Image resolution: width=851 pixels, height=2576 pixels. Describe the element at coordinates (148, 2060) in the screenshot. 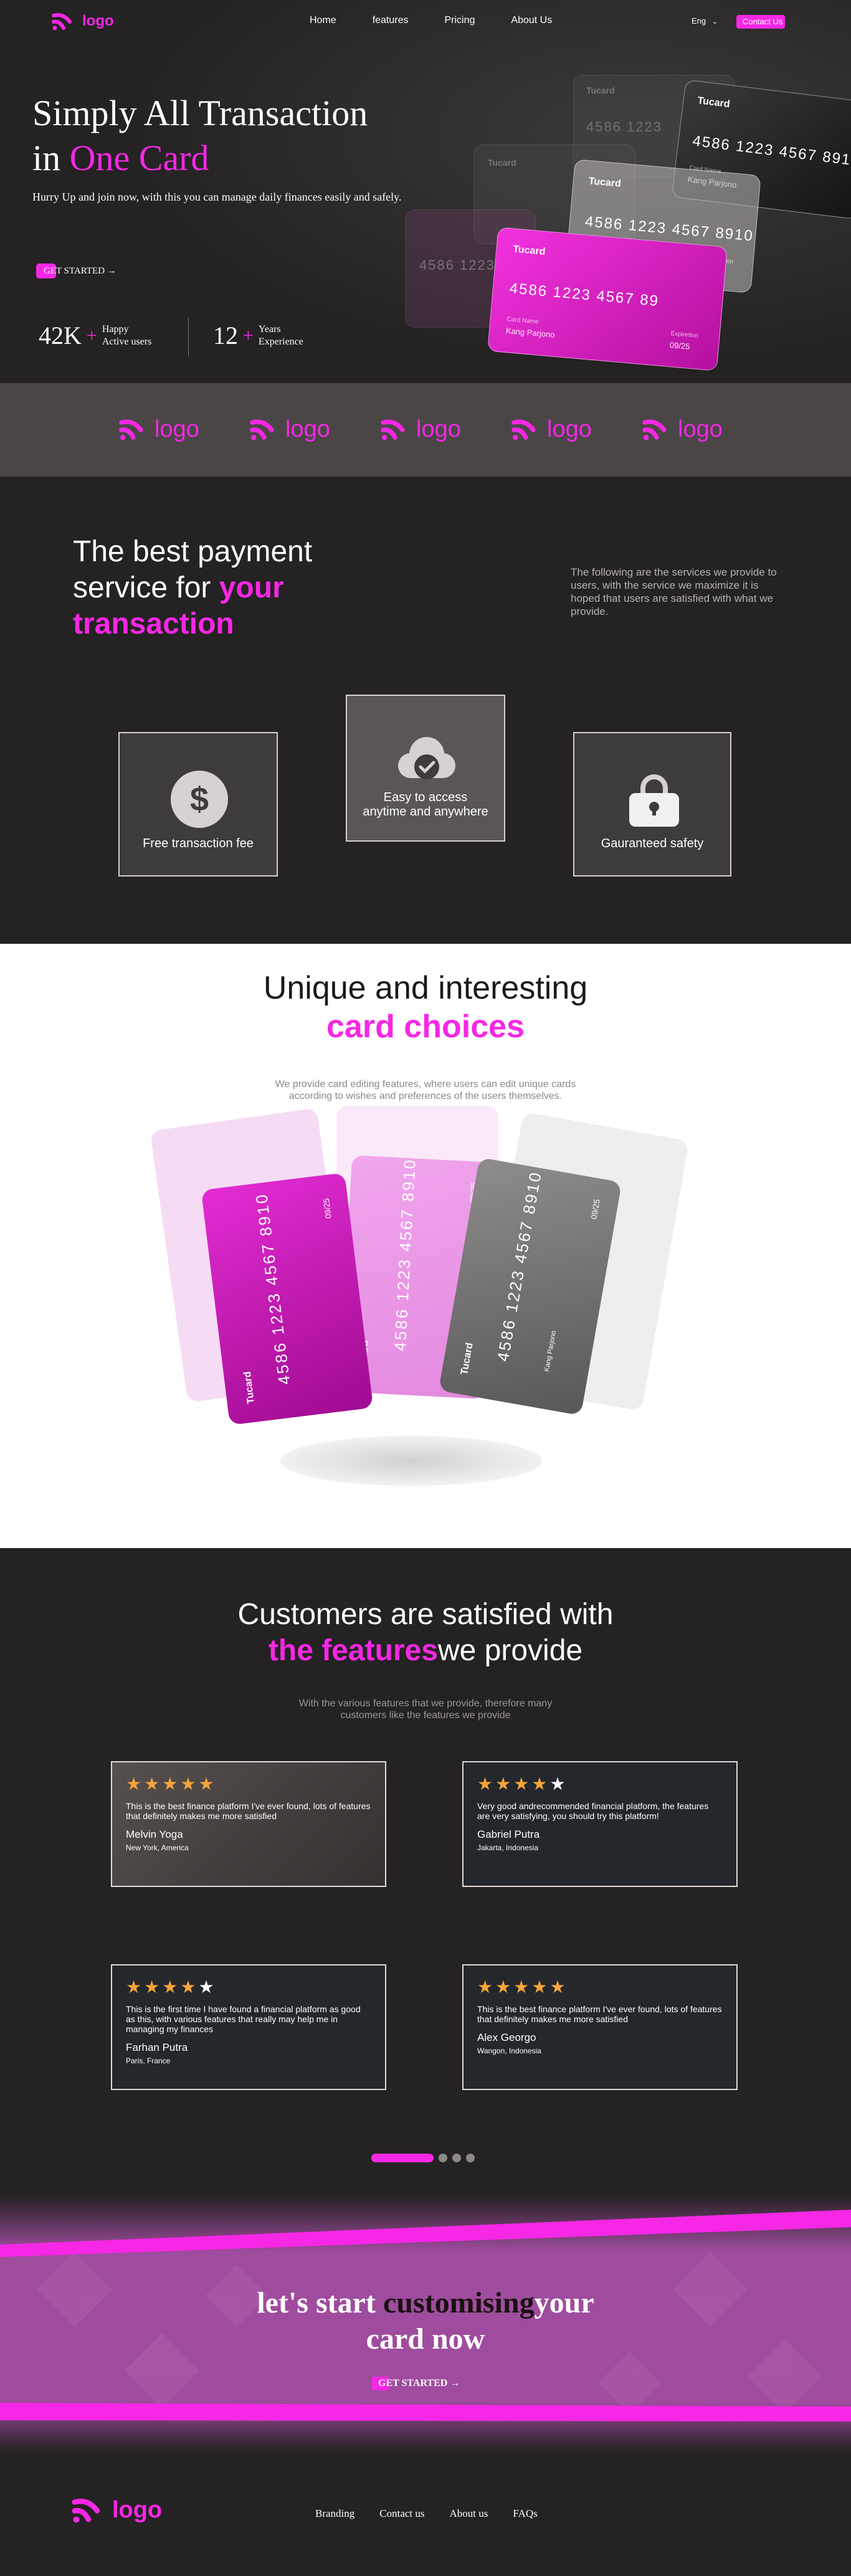

I see `reviewer-location: Paris, France` at that location.